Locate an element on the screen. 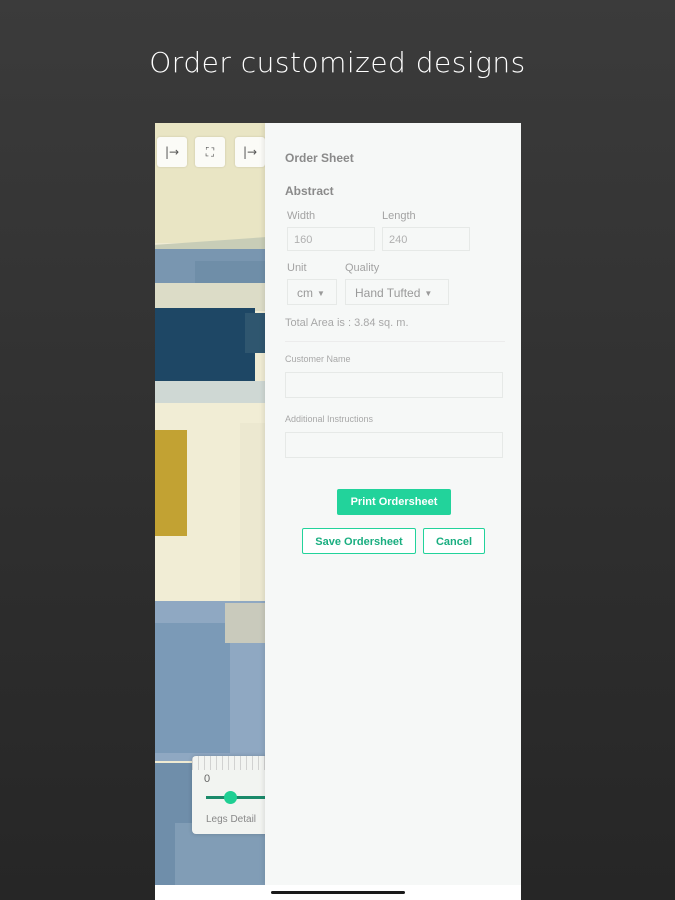 The height and width of the screenshot is (900, 675). length-label: Length is located at coordinates (399, 216).